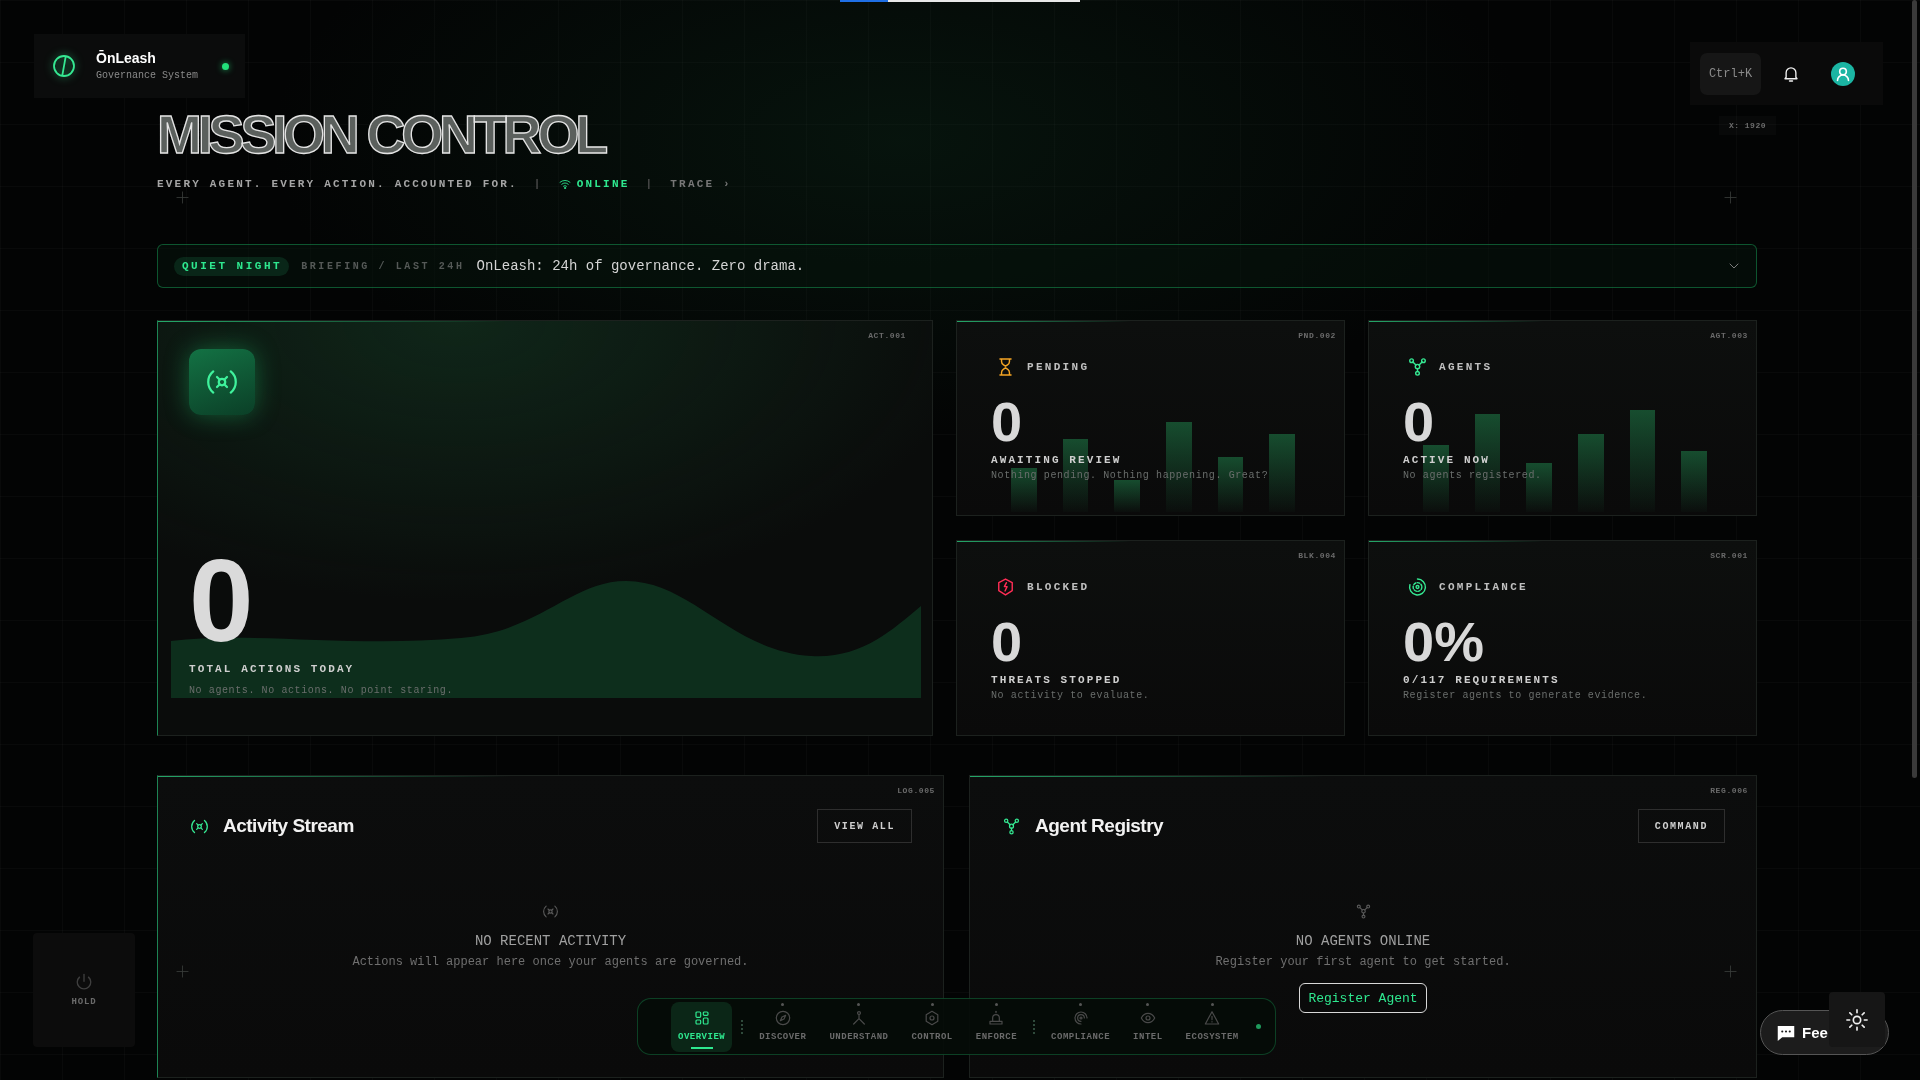 The image size is (1920, 1080). Describe the element at coordinates (996, 1017) in the screenshot. I see `siren-icon` at that location.